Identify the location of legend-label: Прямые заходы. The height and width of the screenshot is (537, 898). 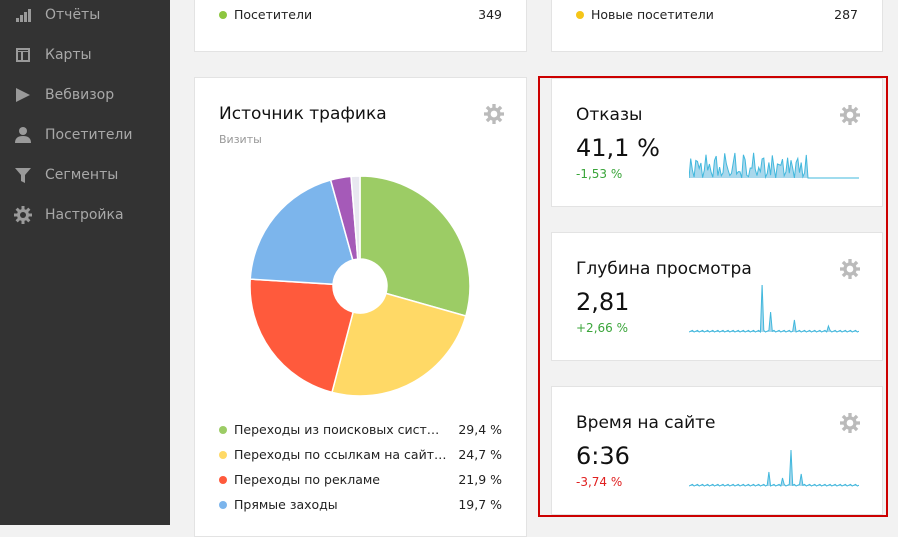
(286, 504).